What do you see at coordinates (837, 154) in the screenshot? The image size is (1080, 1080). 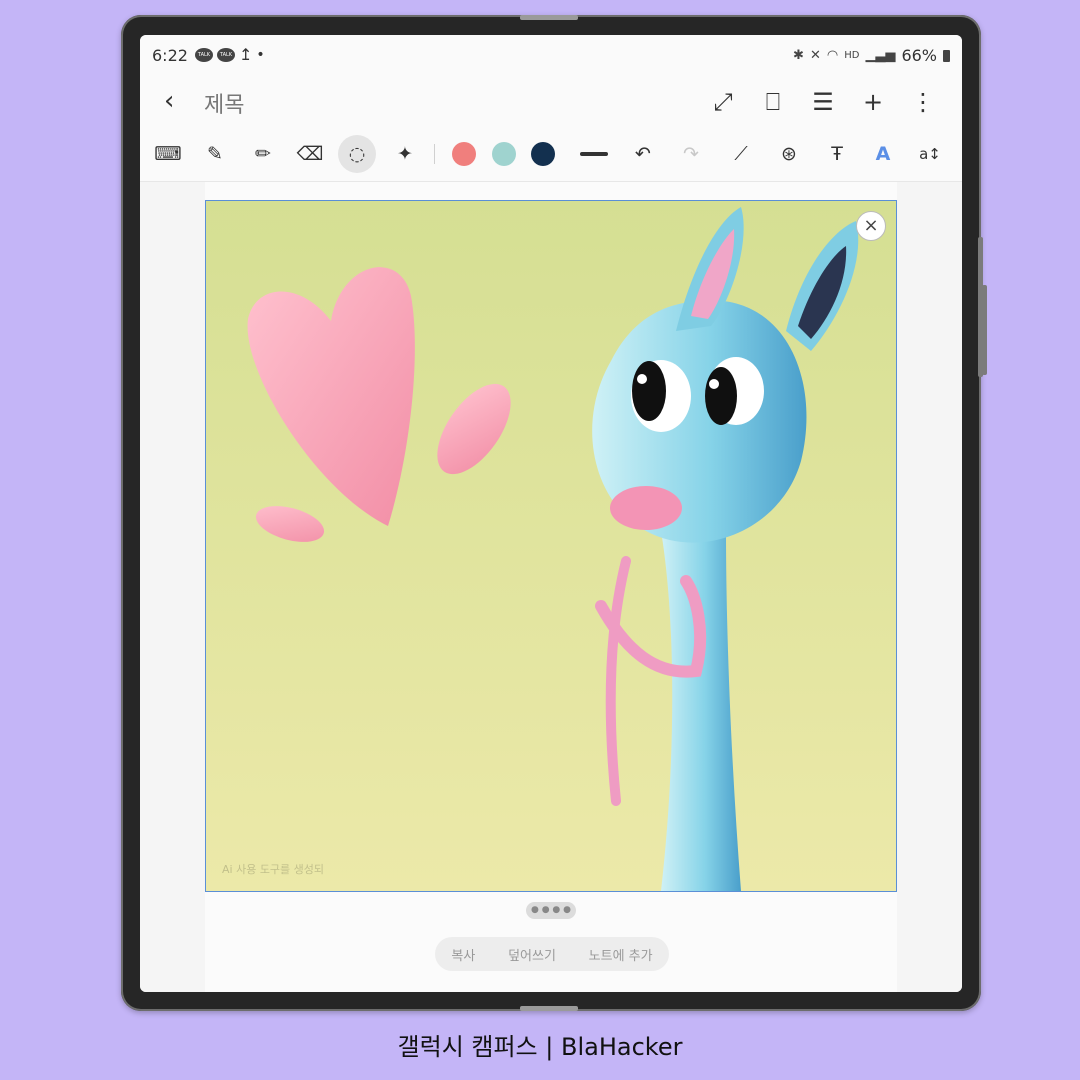 I see `text-pen-icon: Ŧ` at bounding box center [837, 154].